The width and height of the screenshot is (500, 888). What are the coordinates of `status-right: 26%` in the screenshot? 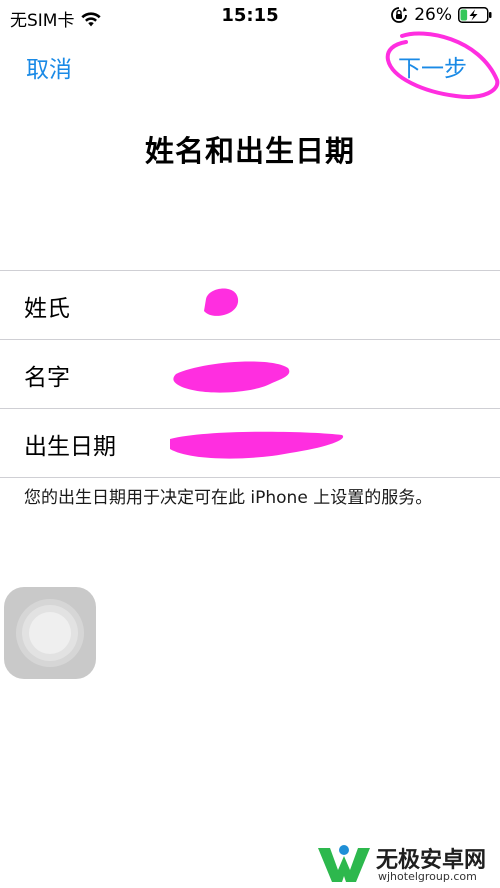 It's located at (441, 15).